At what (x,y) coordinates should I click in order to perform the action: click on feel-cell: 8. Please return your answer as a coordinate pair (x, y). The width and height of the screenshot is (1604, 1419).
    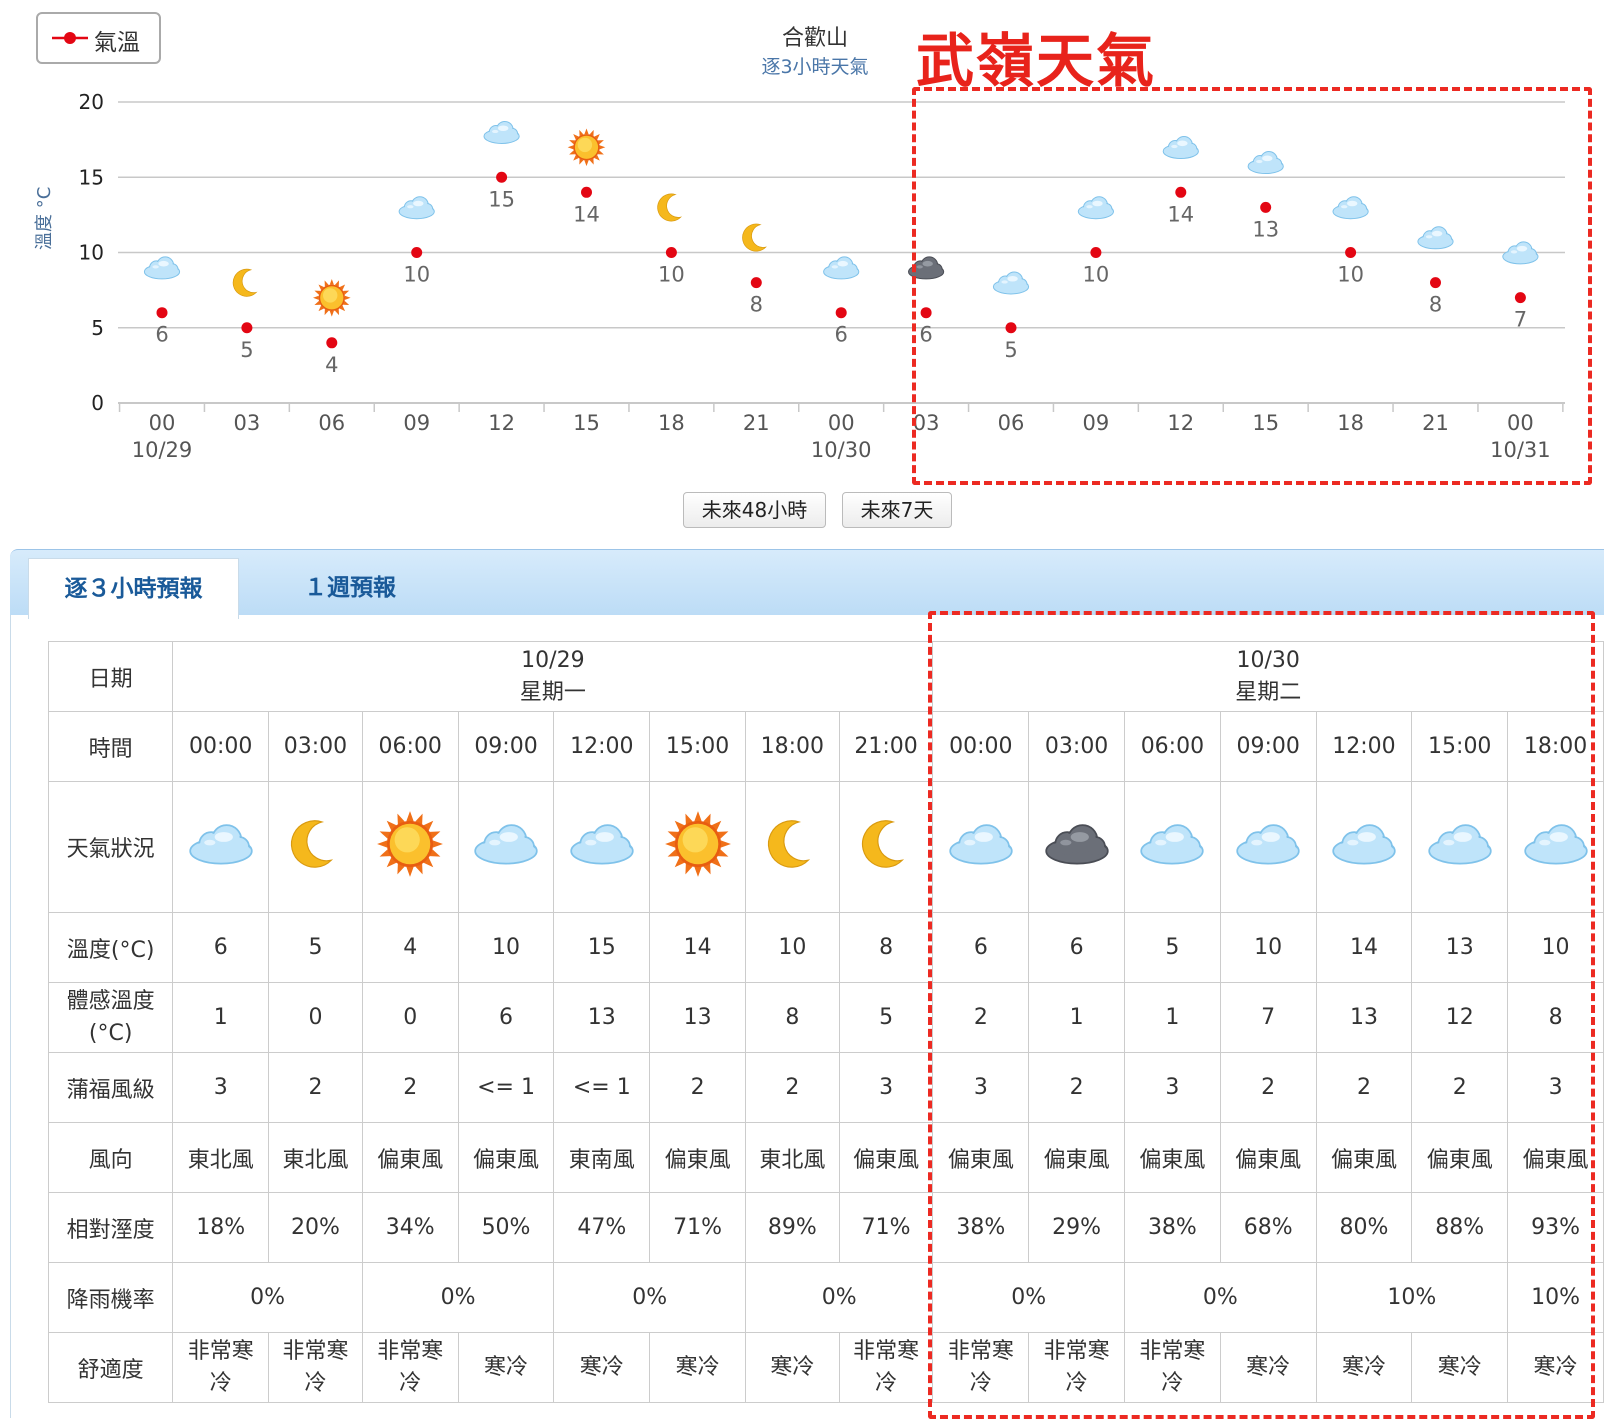
    Looking at the image, I should click on (792, 1017).